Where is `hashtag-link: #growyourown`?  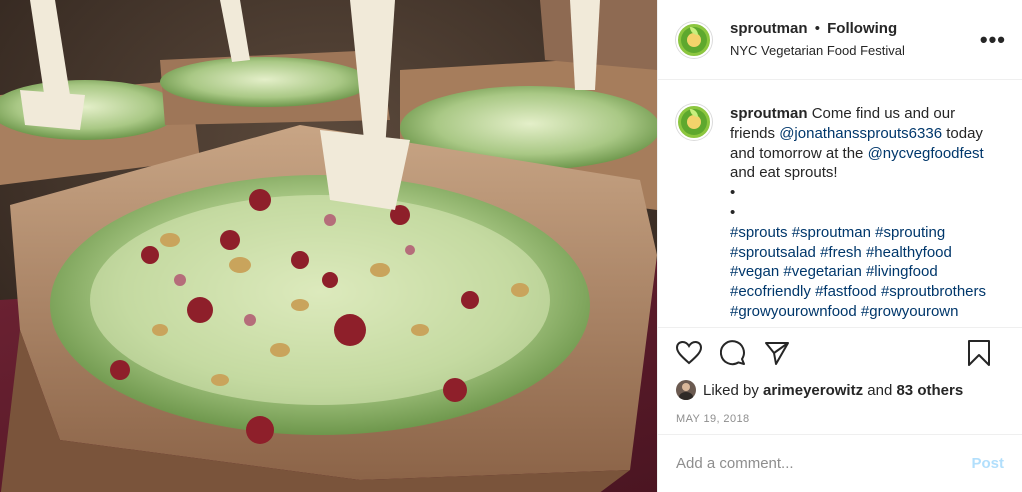 hashtag-link: #growyourown is located at coordinates (910, 311).